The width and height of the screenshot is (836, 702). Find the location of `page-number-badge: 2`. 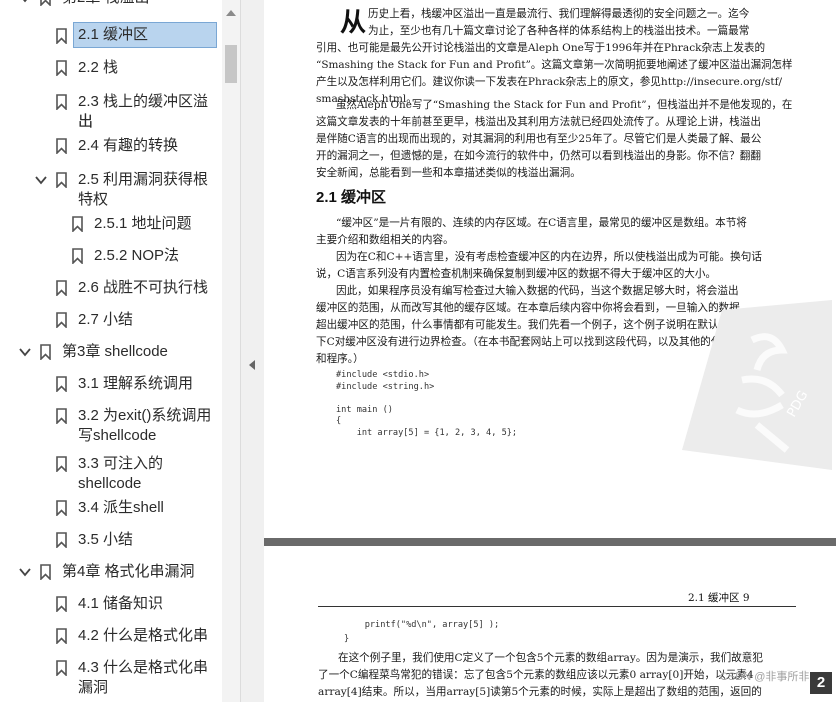

page-number-badge: 2 is located at coordinates (821, 683).